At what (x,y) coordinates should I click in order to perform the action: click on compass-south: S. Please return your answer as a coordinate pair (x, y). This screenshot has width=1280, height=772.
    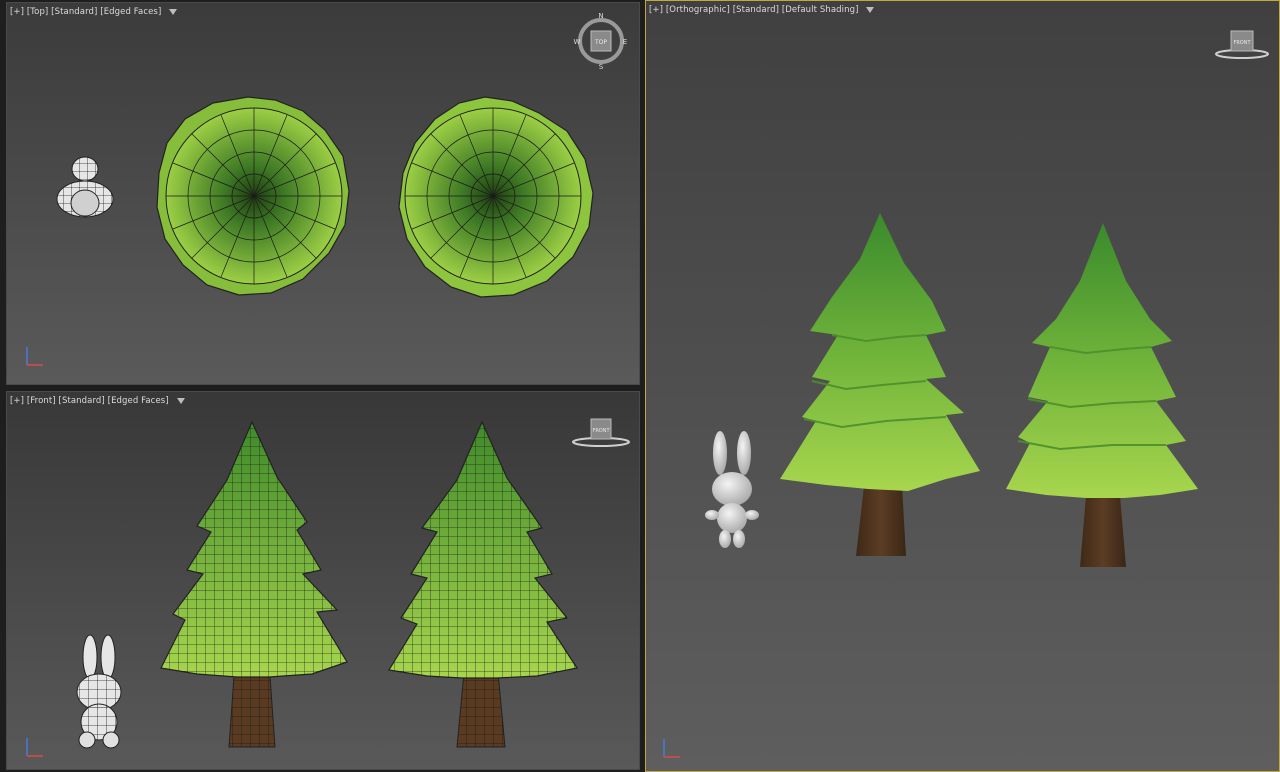
    Looking at the image, I should click on (601, 67).